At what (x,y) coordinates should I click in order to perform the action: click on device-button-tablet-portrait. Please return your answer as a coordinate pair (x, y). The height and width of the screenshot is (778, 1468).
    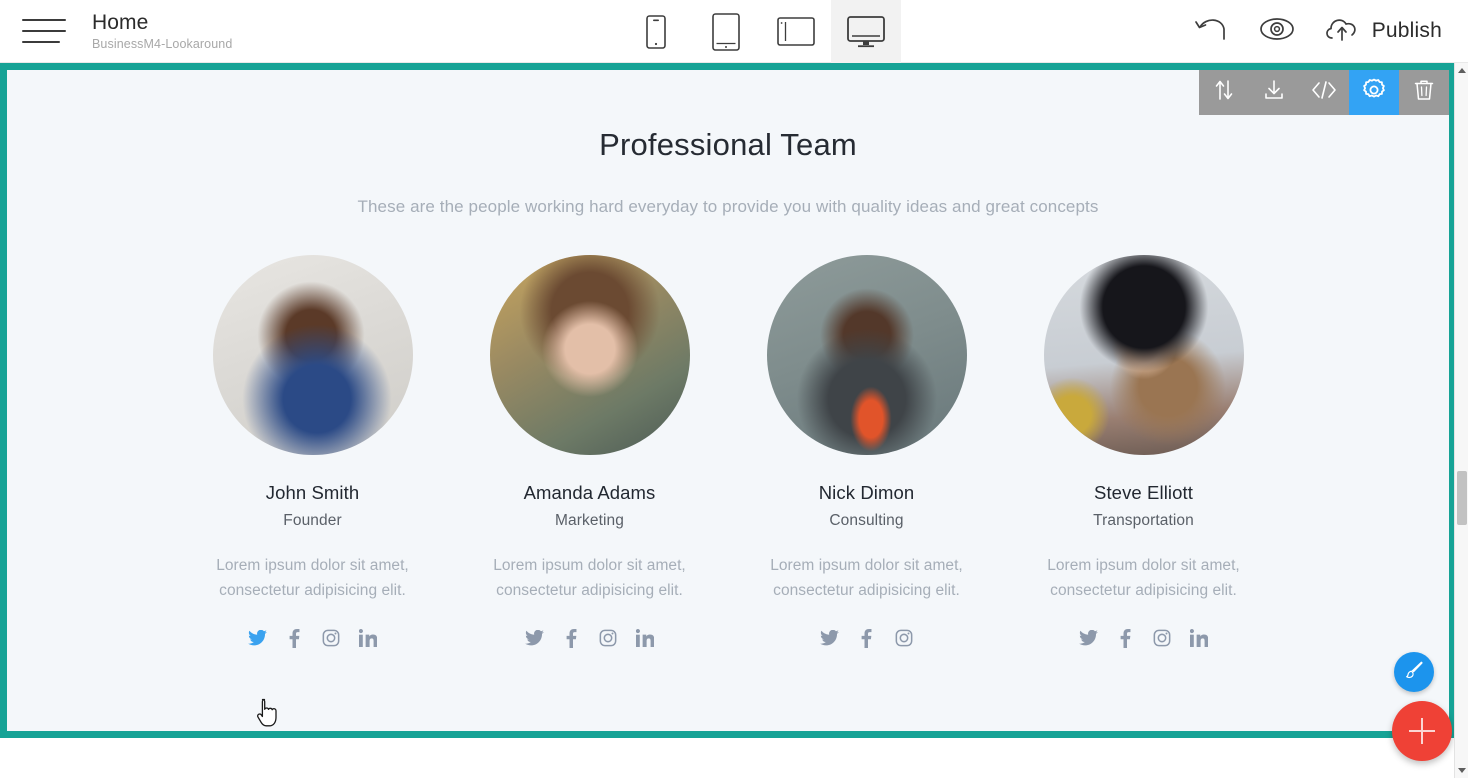
    Looking at the image, I should click on (726, 31).